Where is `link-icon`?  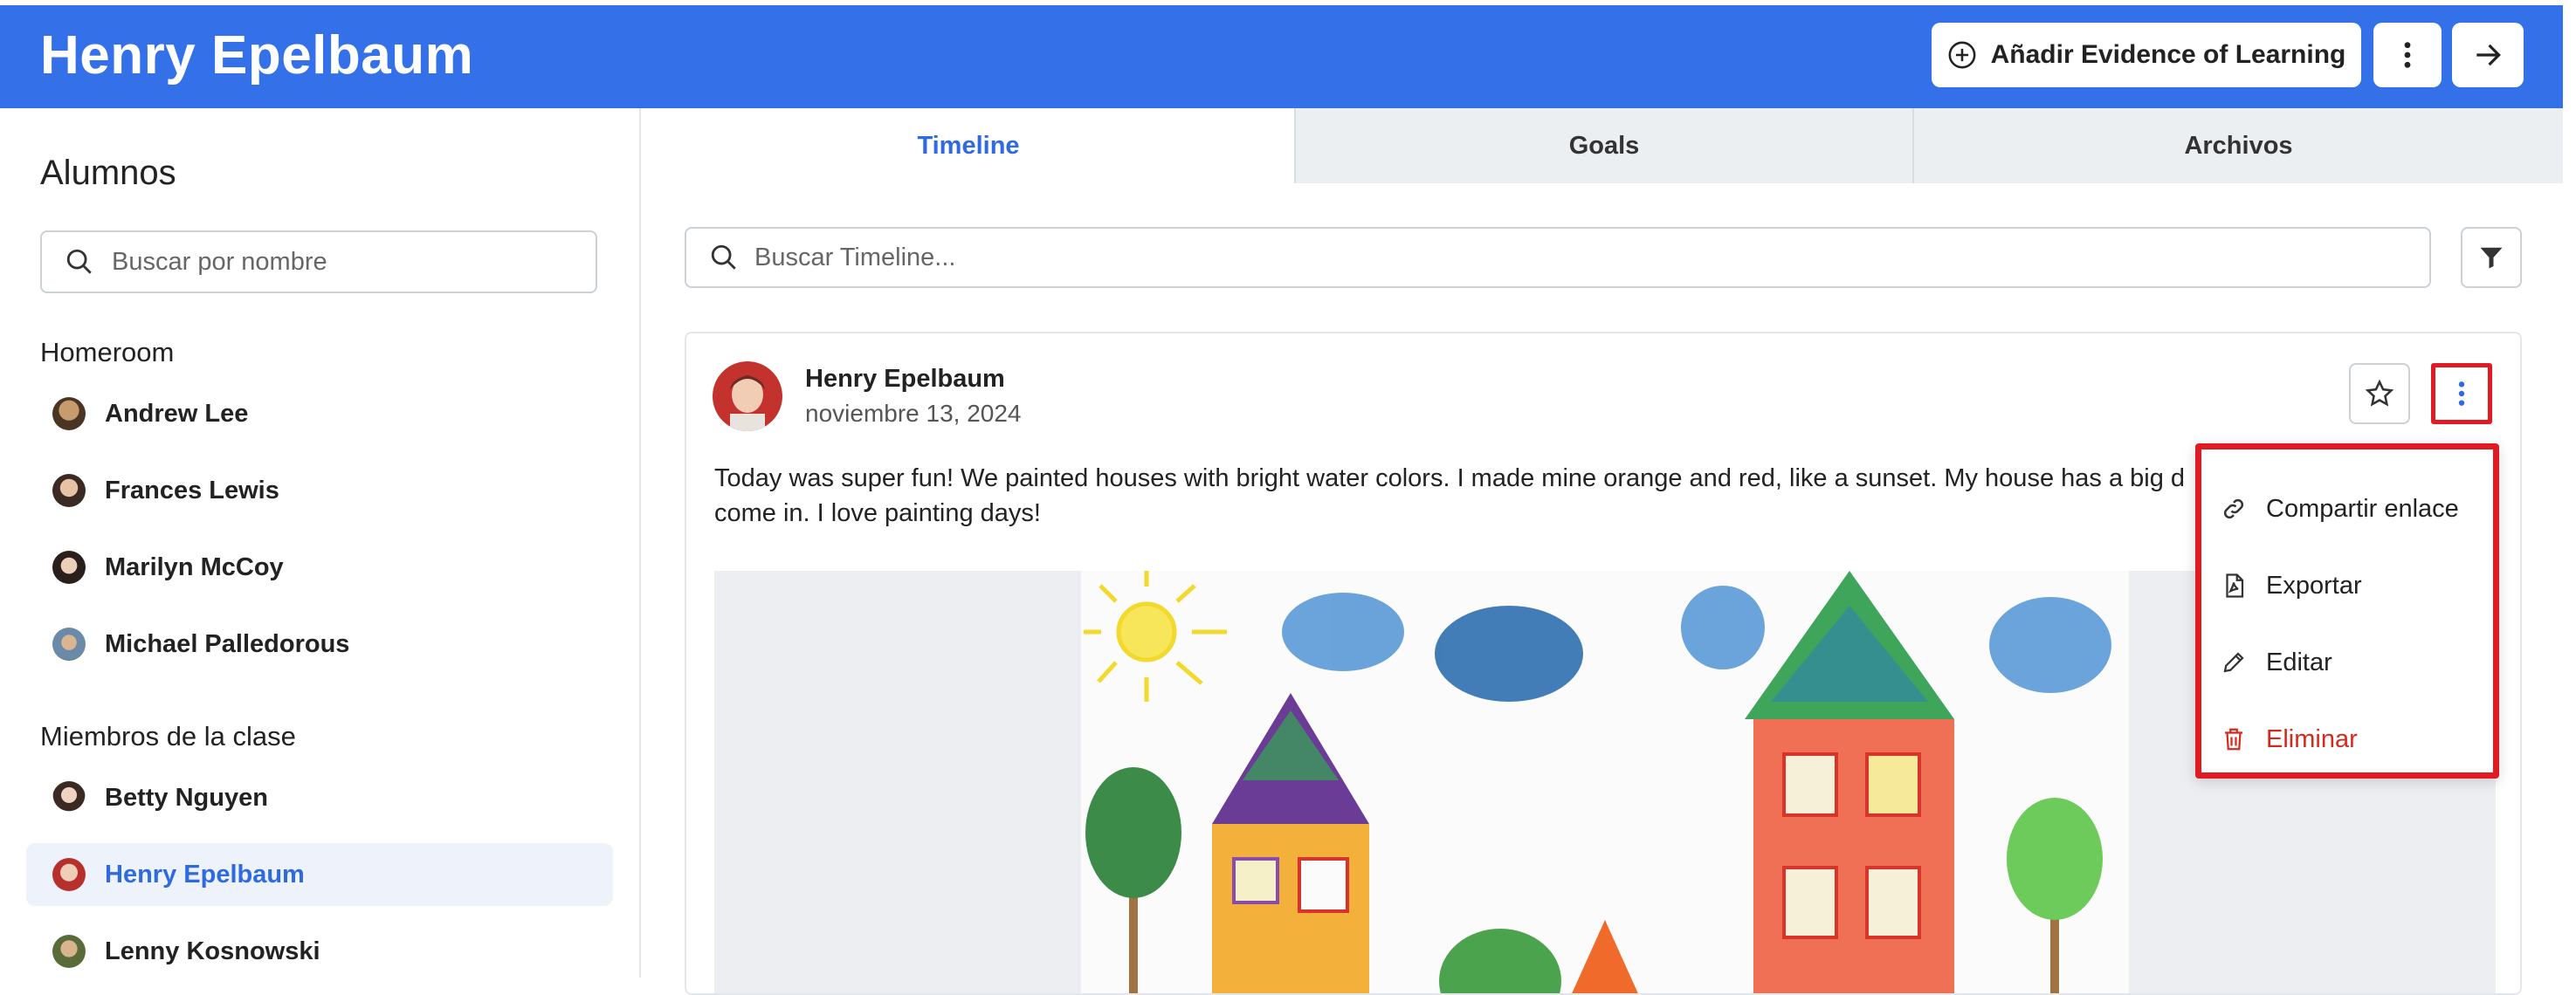 link-icon is located at coordinates (2233, 509).